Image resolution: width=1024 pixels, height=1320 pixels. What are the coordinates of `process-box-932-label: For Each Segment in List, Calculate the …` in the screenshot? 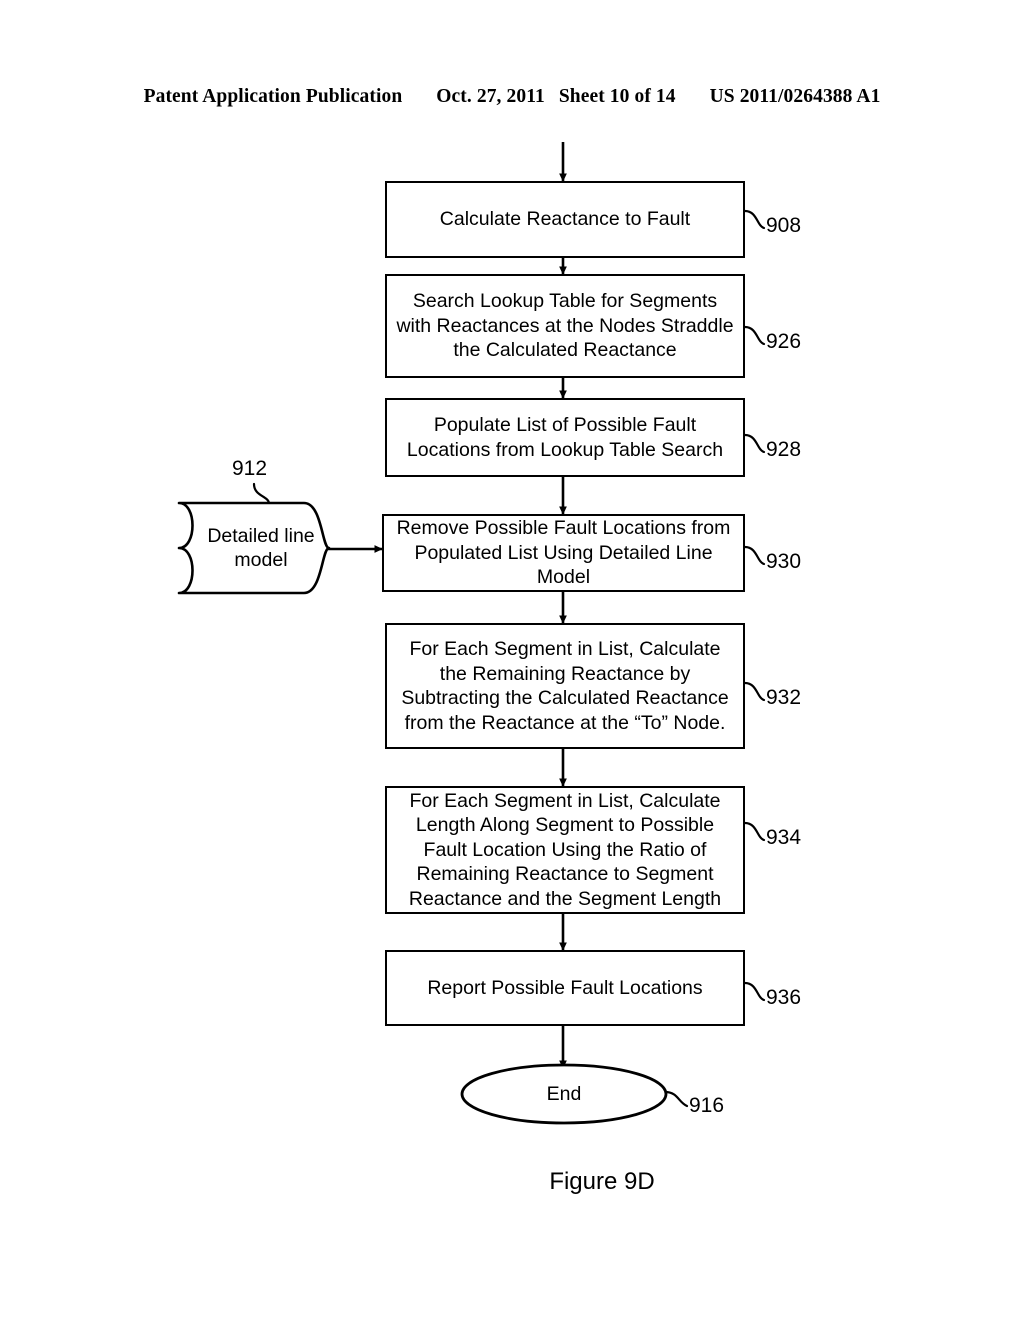 It's located at (565, 686).